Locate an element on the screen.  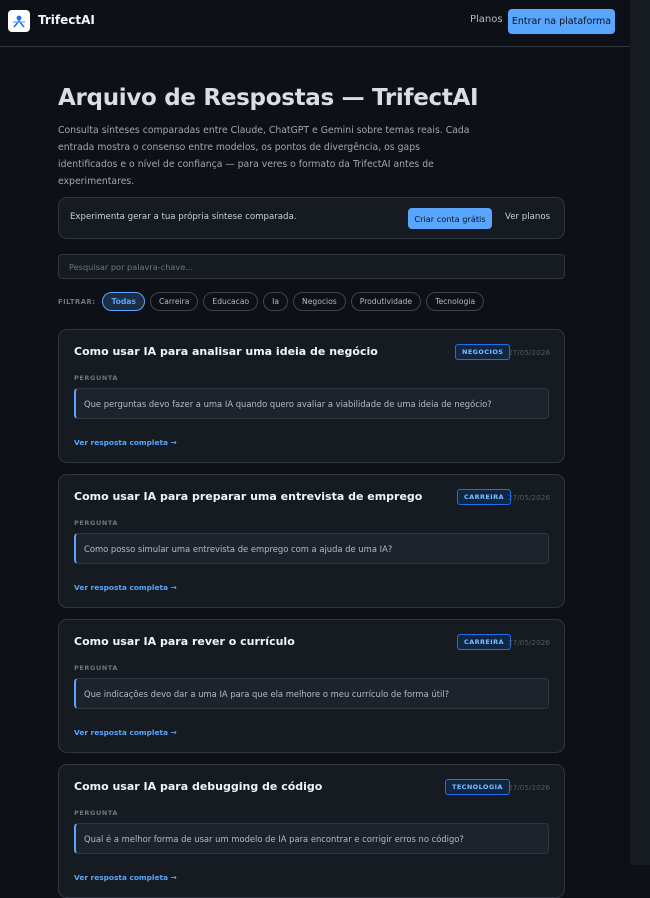
card-title: Como usar IA para debugging de código is located at coordinates (198, 786).